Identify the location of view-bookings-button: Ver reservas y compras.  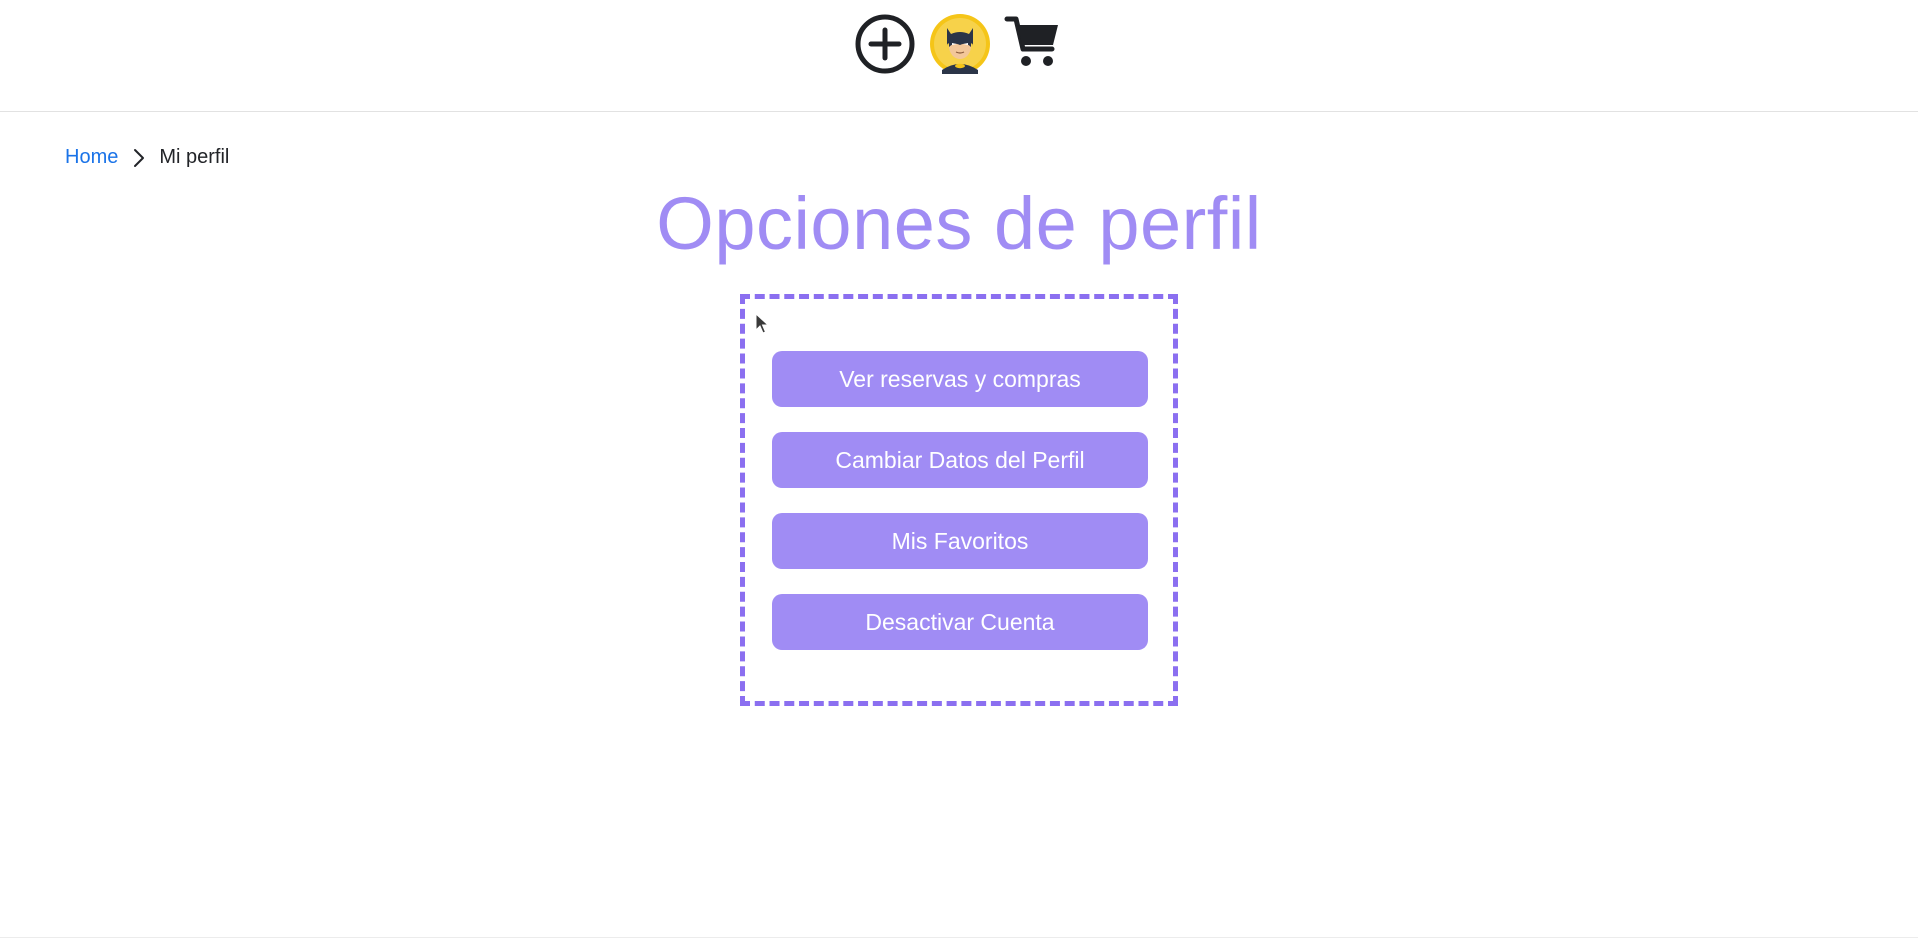
(960, 379).